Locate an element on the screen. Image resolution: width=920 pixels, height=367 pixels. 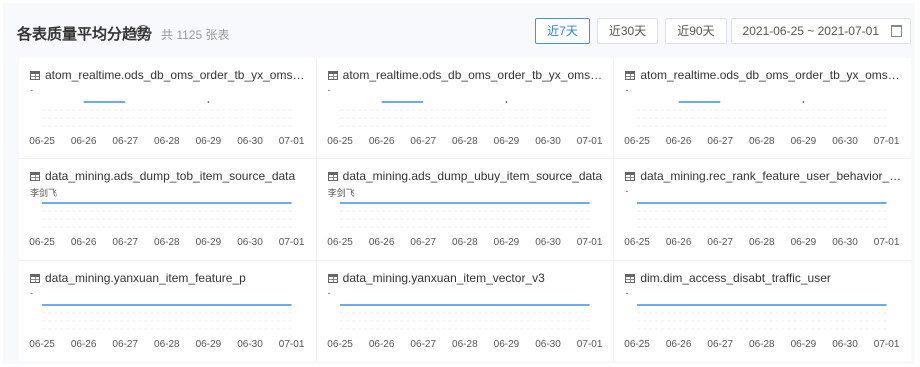
range-7-days-button: 近7天 is located at coordinates (562, 31).